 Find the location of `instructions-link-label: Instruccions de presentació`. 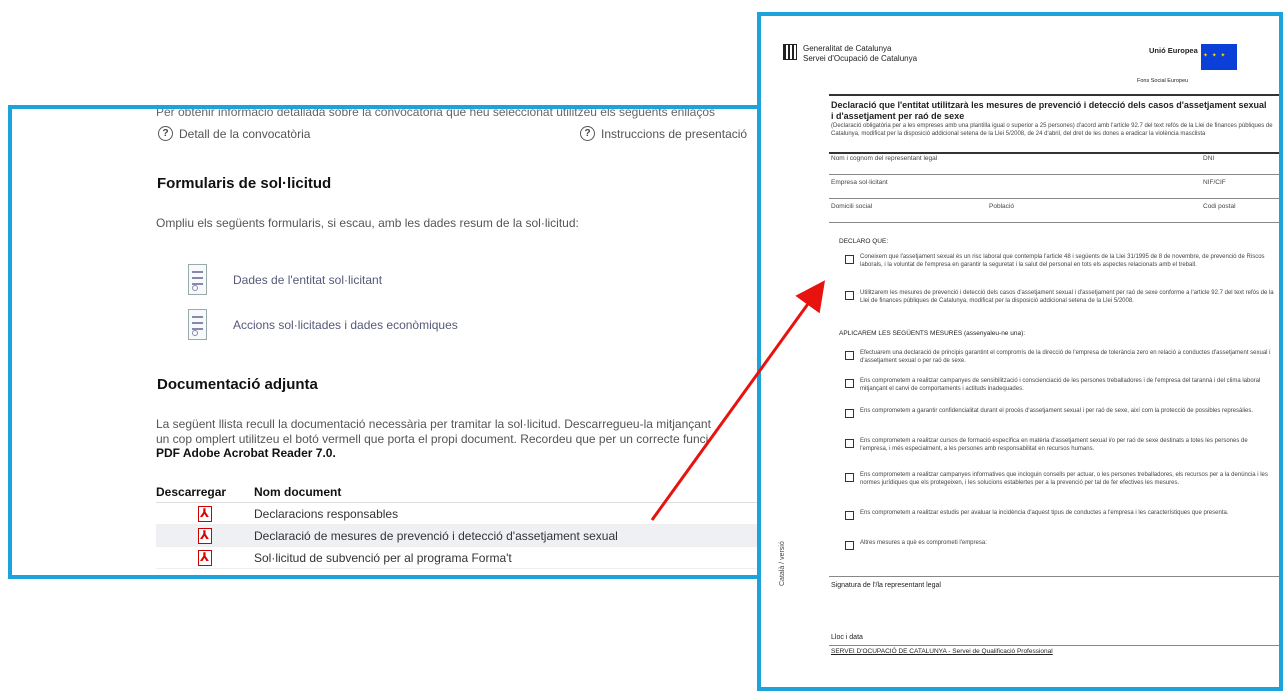

instructions-link-label: Instruccions de presentació is located at coordinates (674, 133).